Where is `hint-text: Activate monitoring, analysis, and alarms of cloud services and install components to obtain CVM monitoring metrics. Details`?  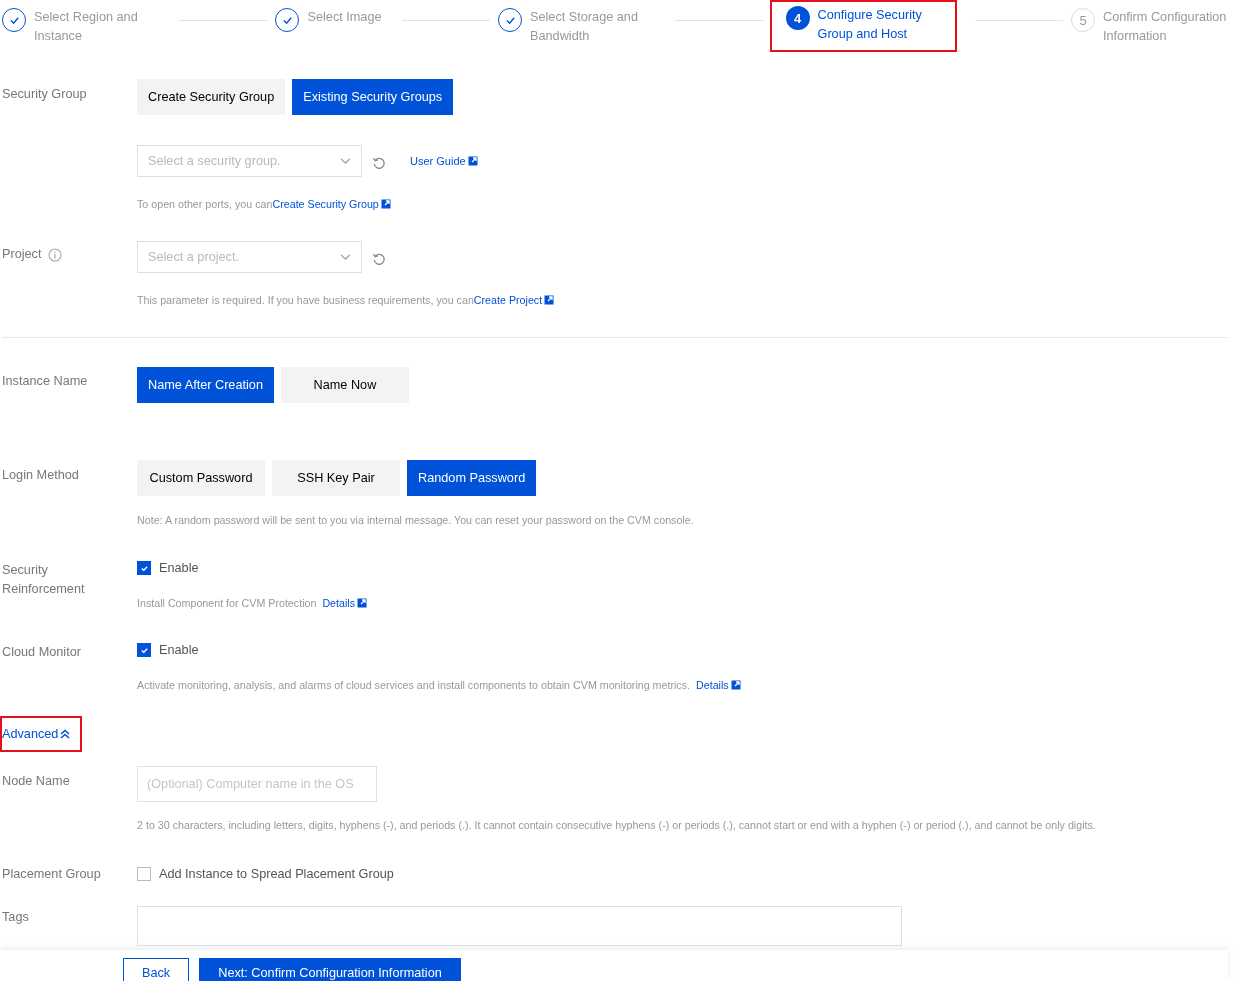
hint-text: Activate monitoring, analysis, and alarms of cloud services and install components to obtain CVM monitoring metrics. Details is located at coordinates (682, 685).